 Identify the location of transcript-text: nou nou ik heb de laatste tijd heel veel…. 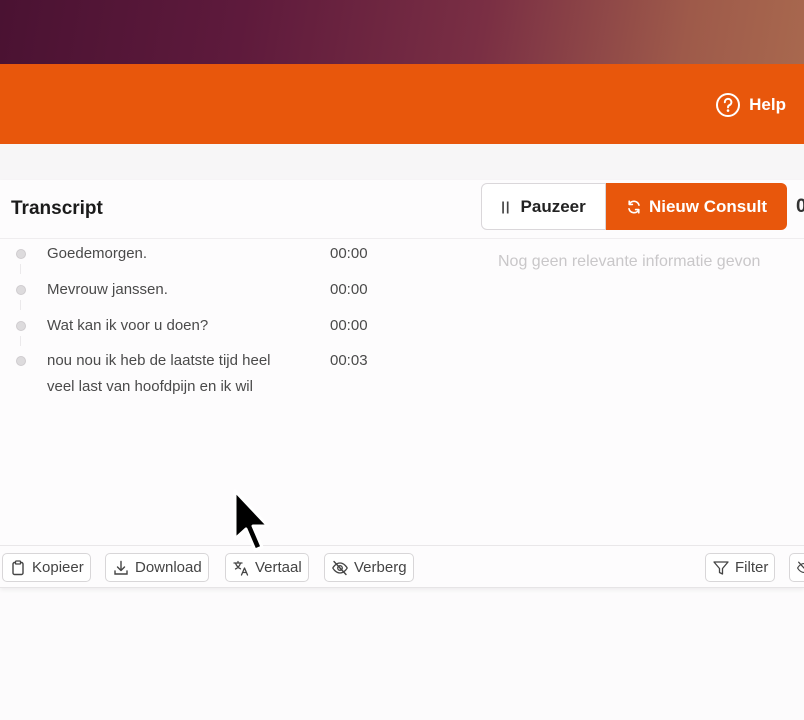
(159, 373).